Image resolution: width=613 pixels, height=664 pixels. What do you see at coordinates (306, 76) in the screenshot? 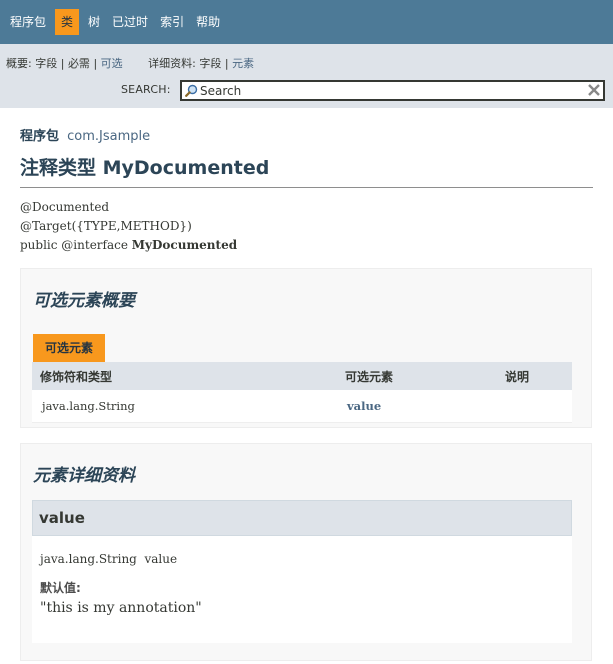
I see `sub-nav: 概要: 字段 | 必需 | 可选 详细资料: 字段 | 元素 SEARCH:` at bounding box center [306, 76].